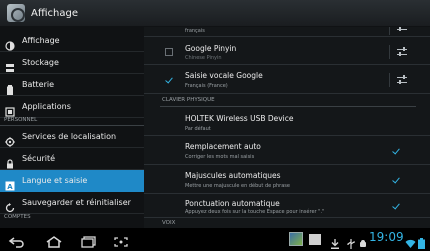 The width and height of the screenshot is (430, 251). What do you see at coordinates (46, 106) in the screenshot?
I see `sidebar-item-label: Applications` at bounding box center [46, 106].